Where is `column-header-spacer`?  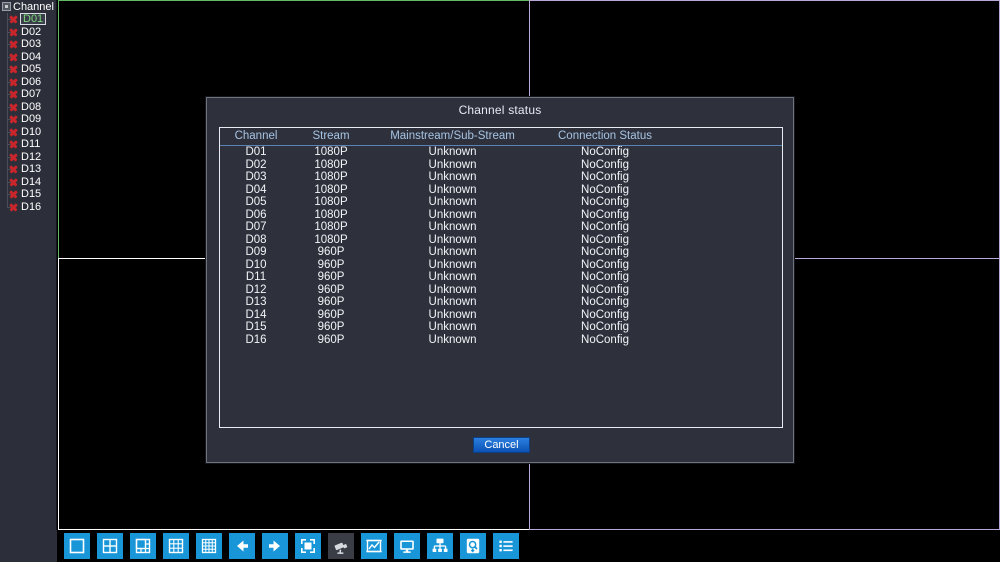 column-header-spacer is located at coordinates (728, 137).